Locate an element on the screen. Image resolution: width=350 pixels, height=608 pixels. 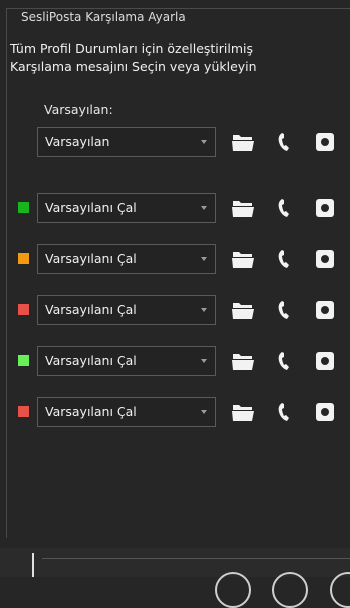
status-row-5: Varsayılanı Çal is located at coordinates (175, 412).